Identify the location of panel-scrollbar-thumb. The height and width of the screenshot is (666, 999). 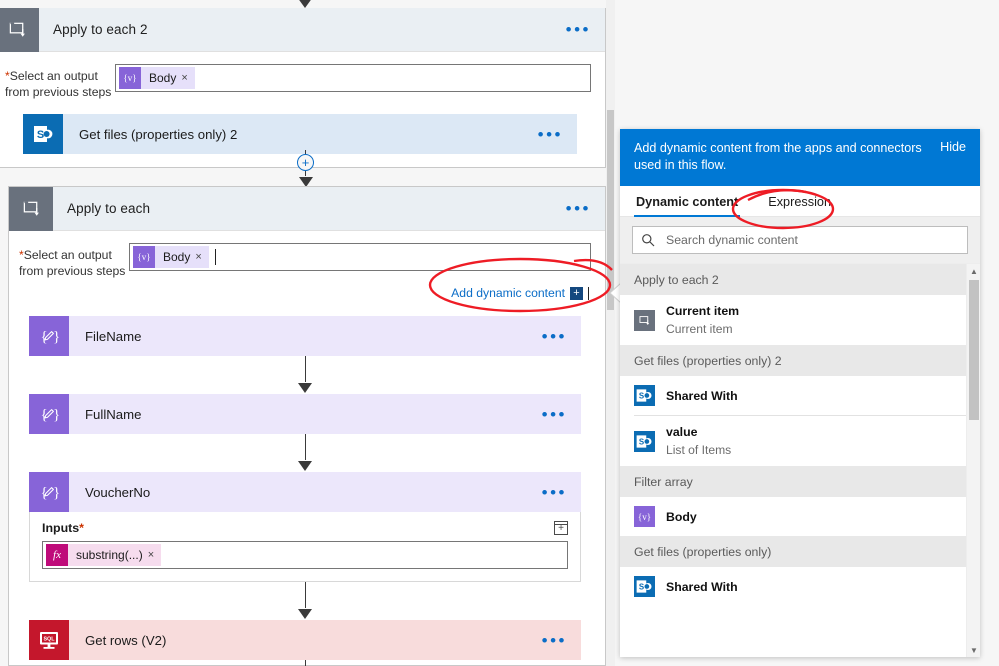
(974, 350).